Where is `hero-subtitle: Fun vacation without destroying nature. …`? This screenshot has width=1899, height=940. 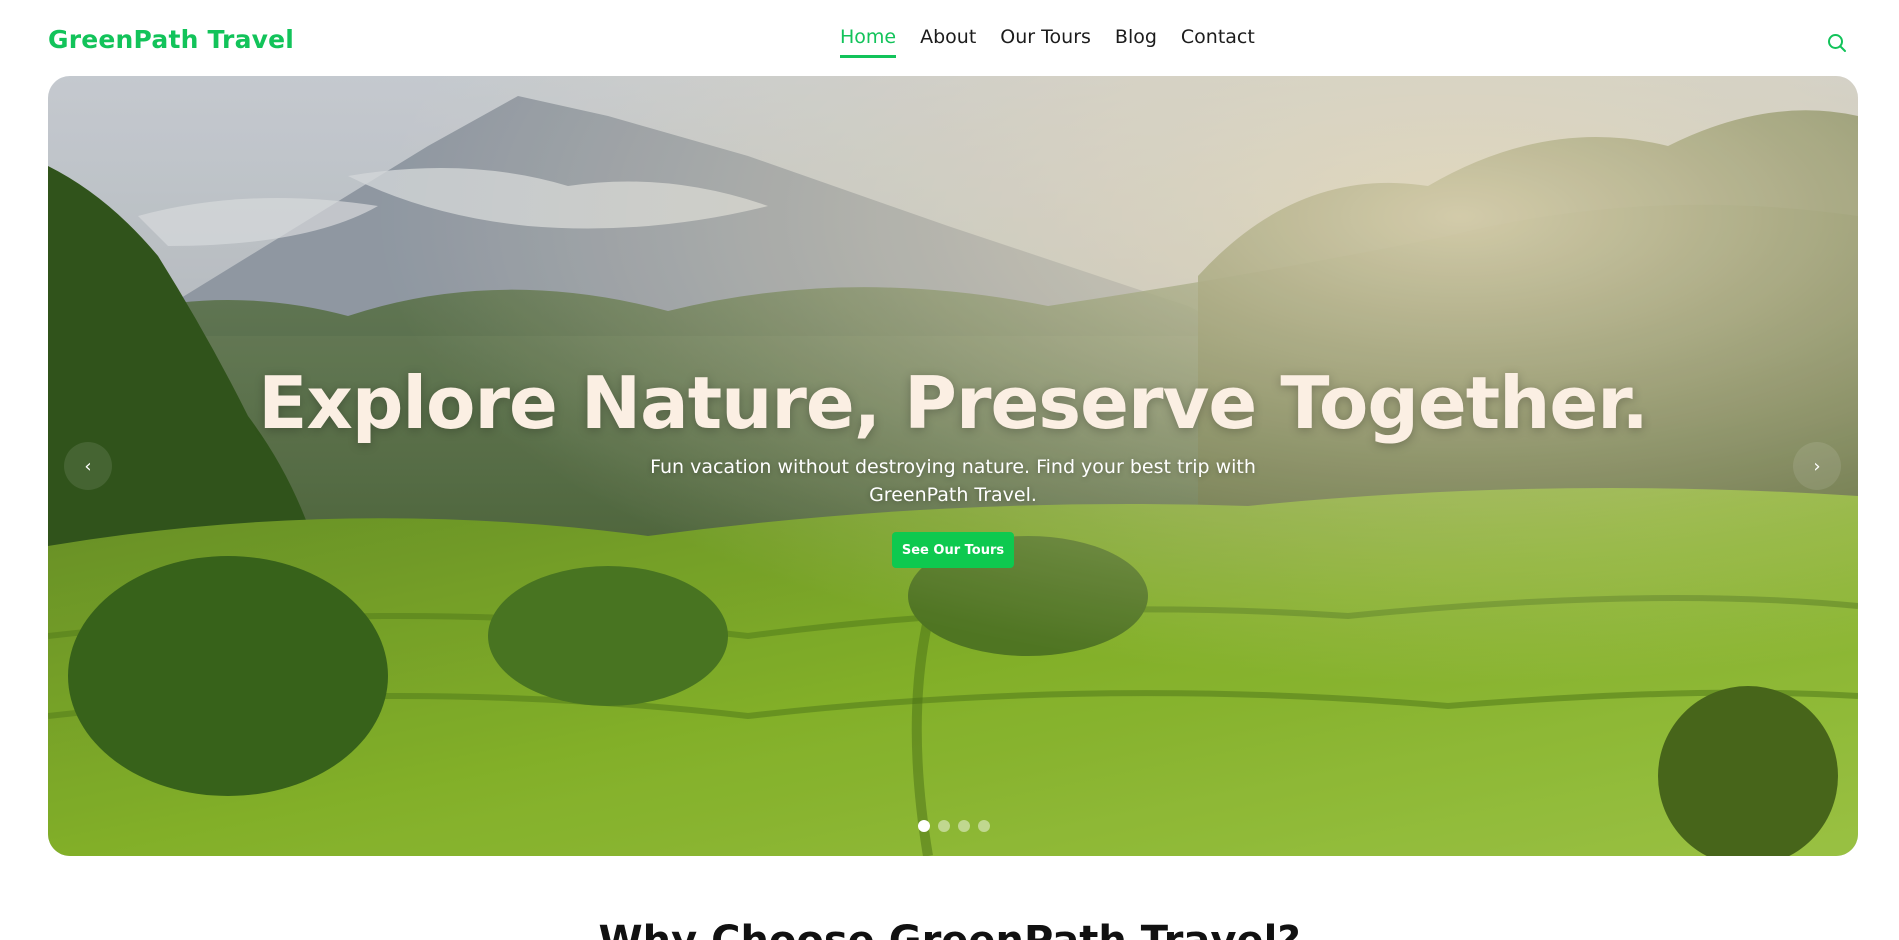
hero-subtitle: Fun vacation without destroying nature. … is located at coordinates (953, 481).